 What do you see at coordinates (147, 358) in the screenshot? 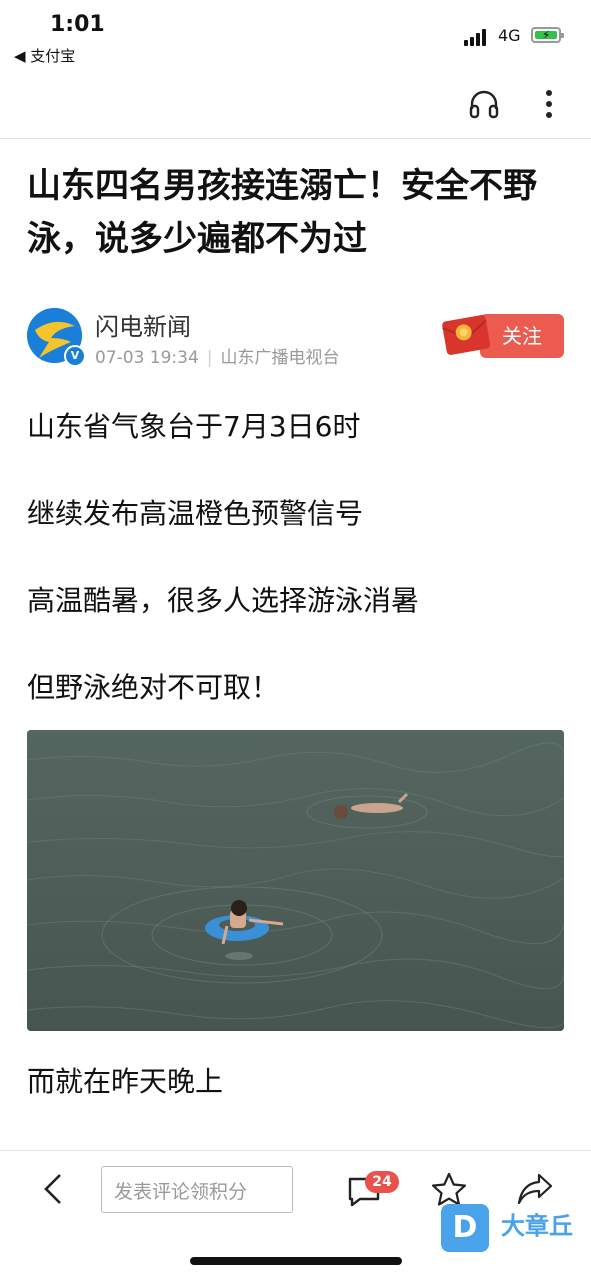
I see `publish-date: 07-03 19:34` at bounding box center [147, 358].